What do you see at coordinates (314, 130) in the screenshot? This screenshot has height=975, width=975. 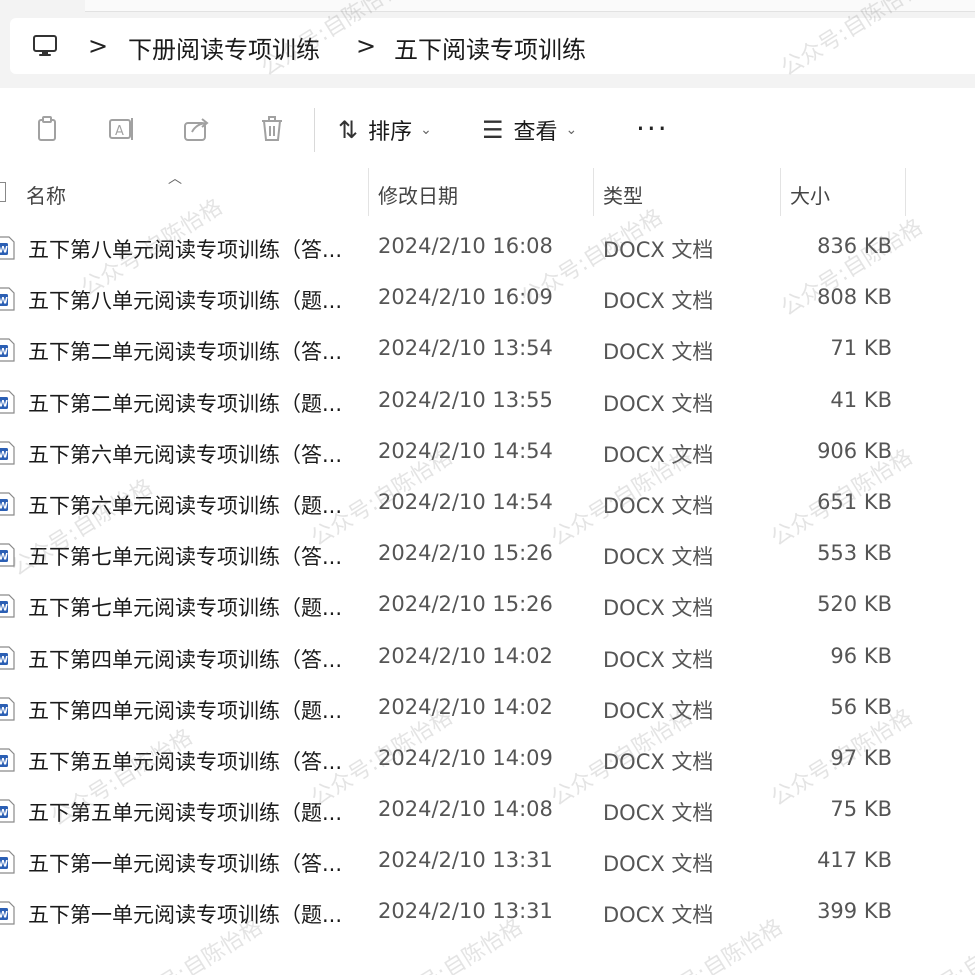 I see `toolbar-divider` at bounding box center [314, 130].